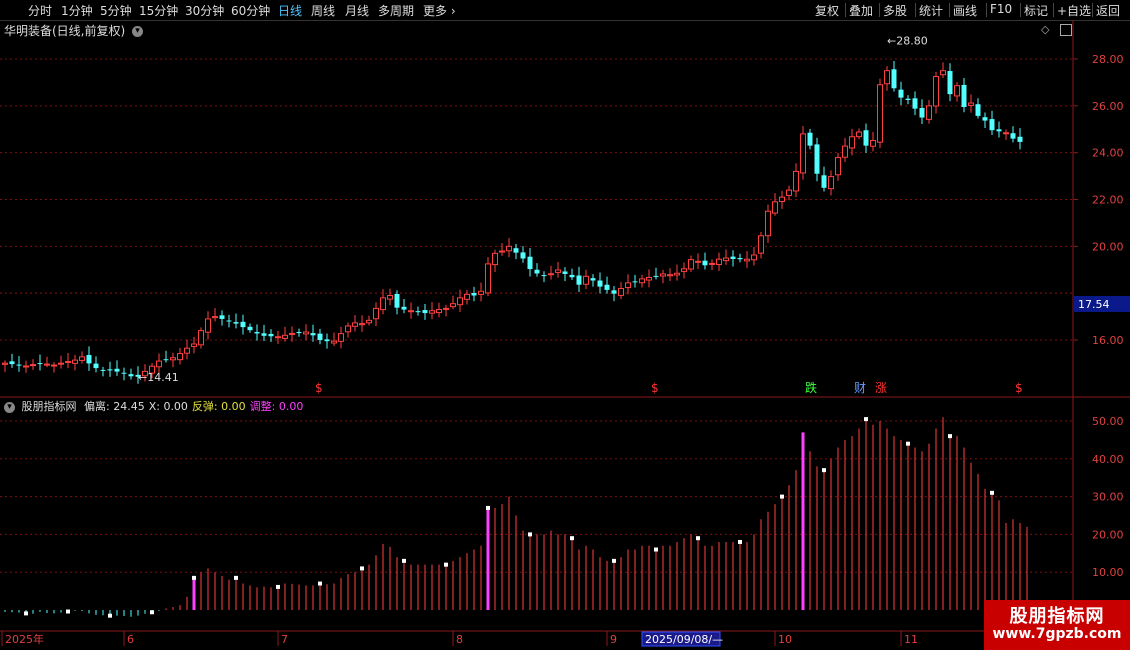  What do you see at coordinates (1108, 59) in the screenshot?
I see `price-tick-label: 28.00` at bounding box center [1108, 59].